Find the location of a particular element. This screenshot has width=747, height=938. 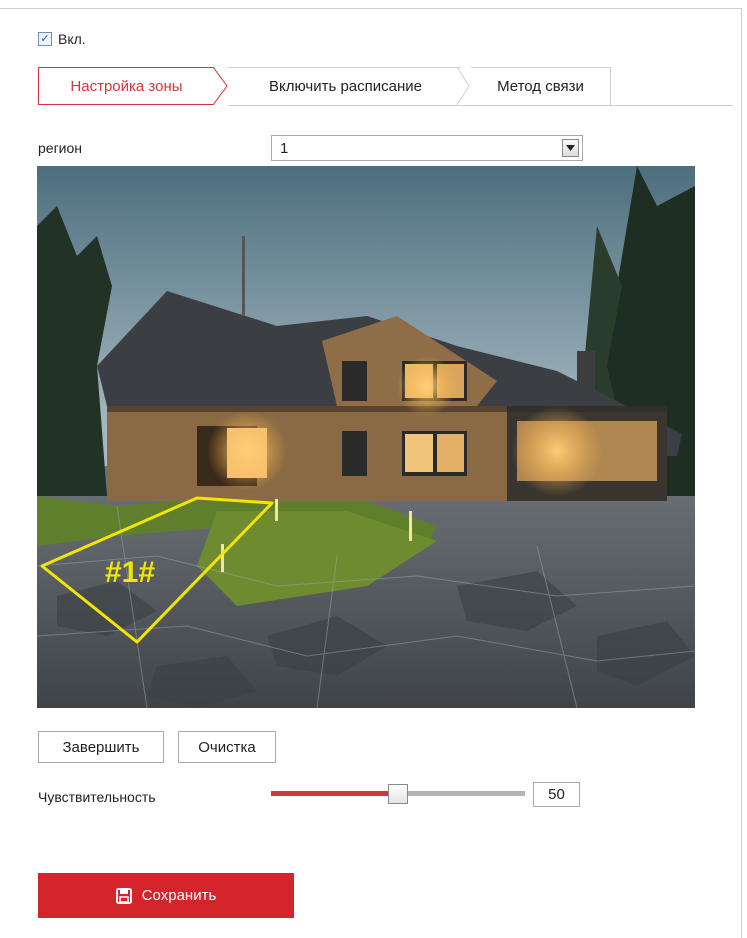

region-select: 1 is located at coordinates (427, 148).